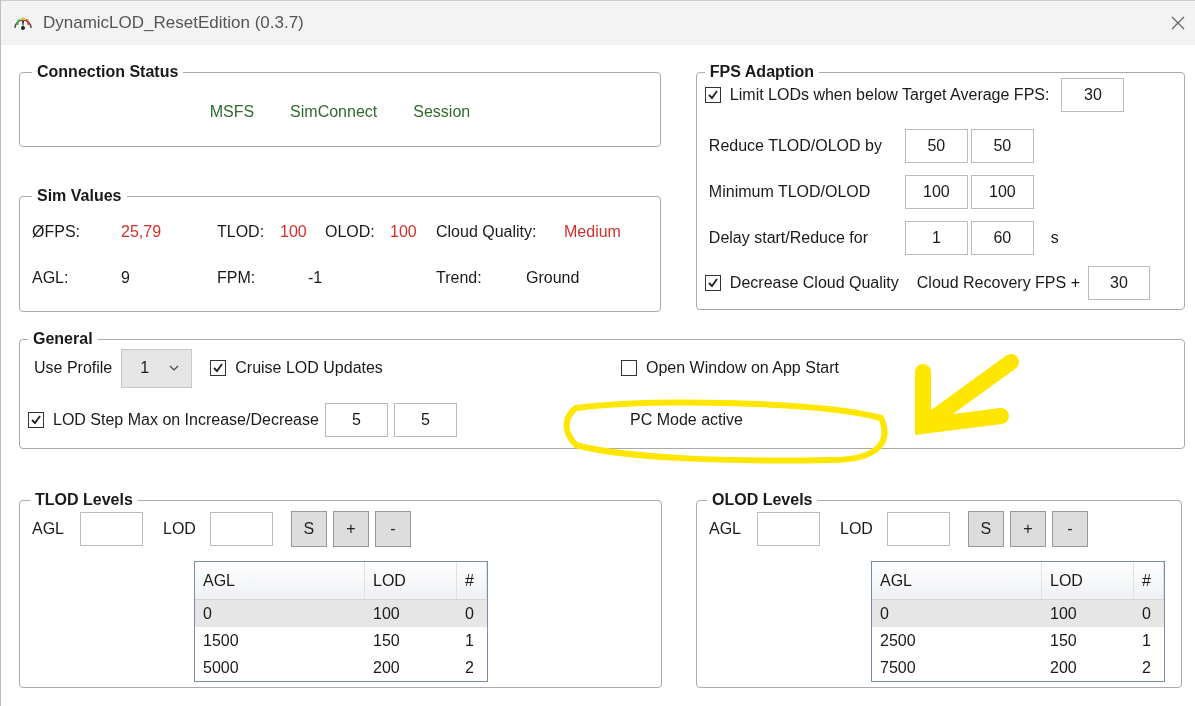 Image resolution: width=1195 pixels, height=706 pixels. Describe the element at coordinates (221, 640) in the screenshot. I see `table-cell-text: 1500` at that location.